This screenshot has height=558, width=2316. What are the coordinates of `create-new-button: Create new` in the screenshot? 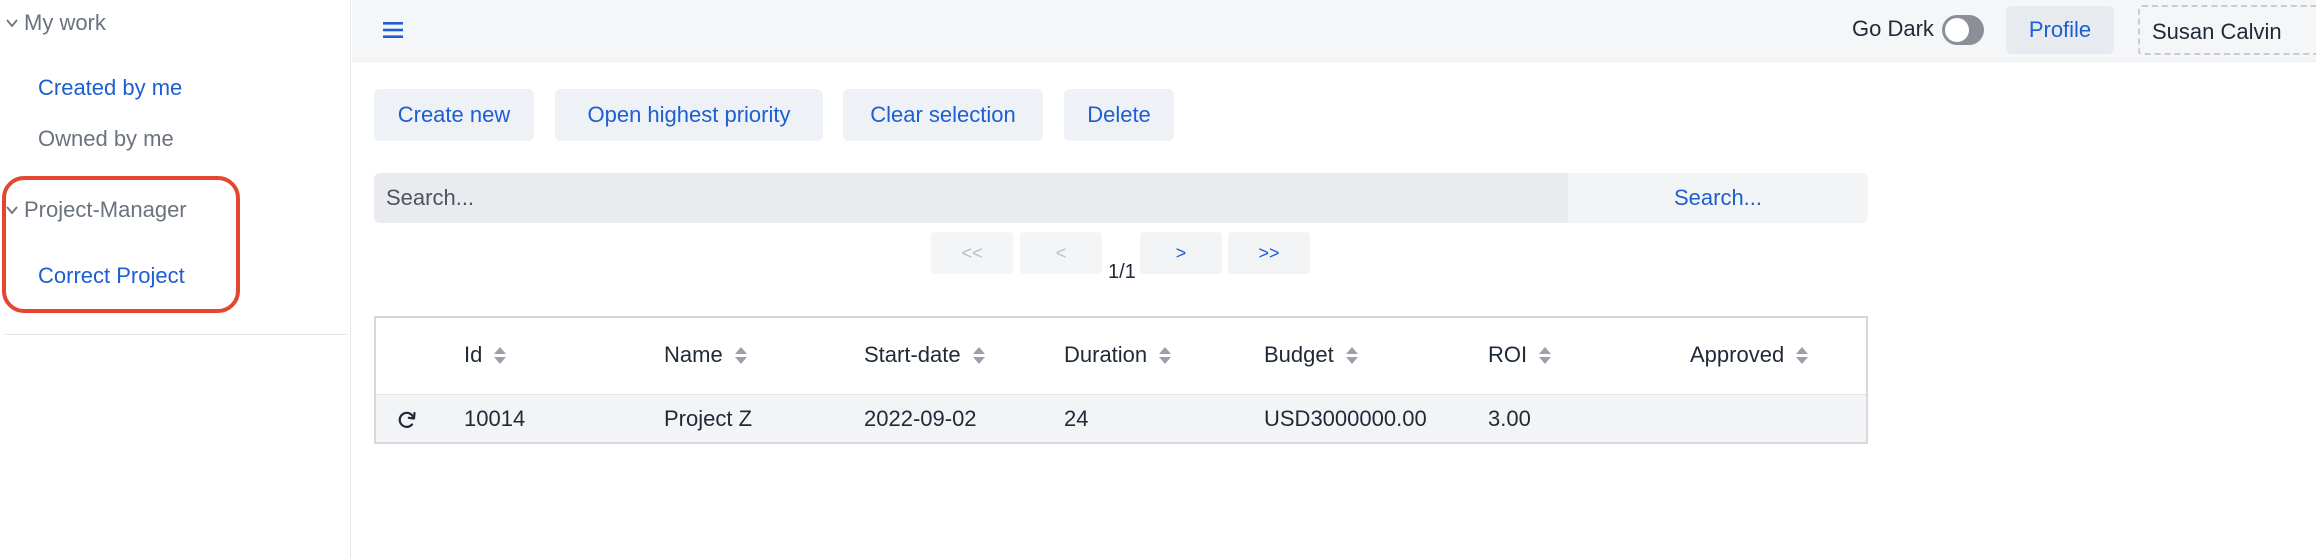 It's located at (454, 115).